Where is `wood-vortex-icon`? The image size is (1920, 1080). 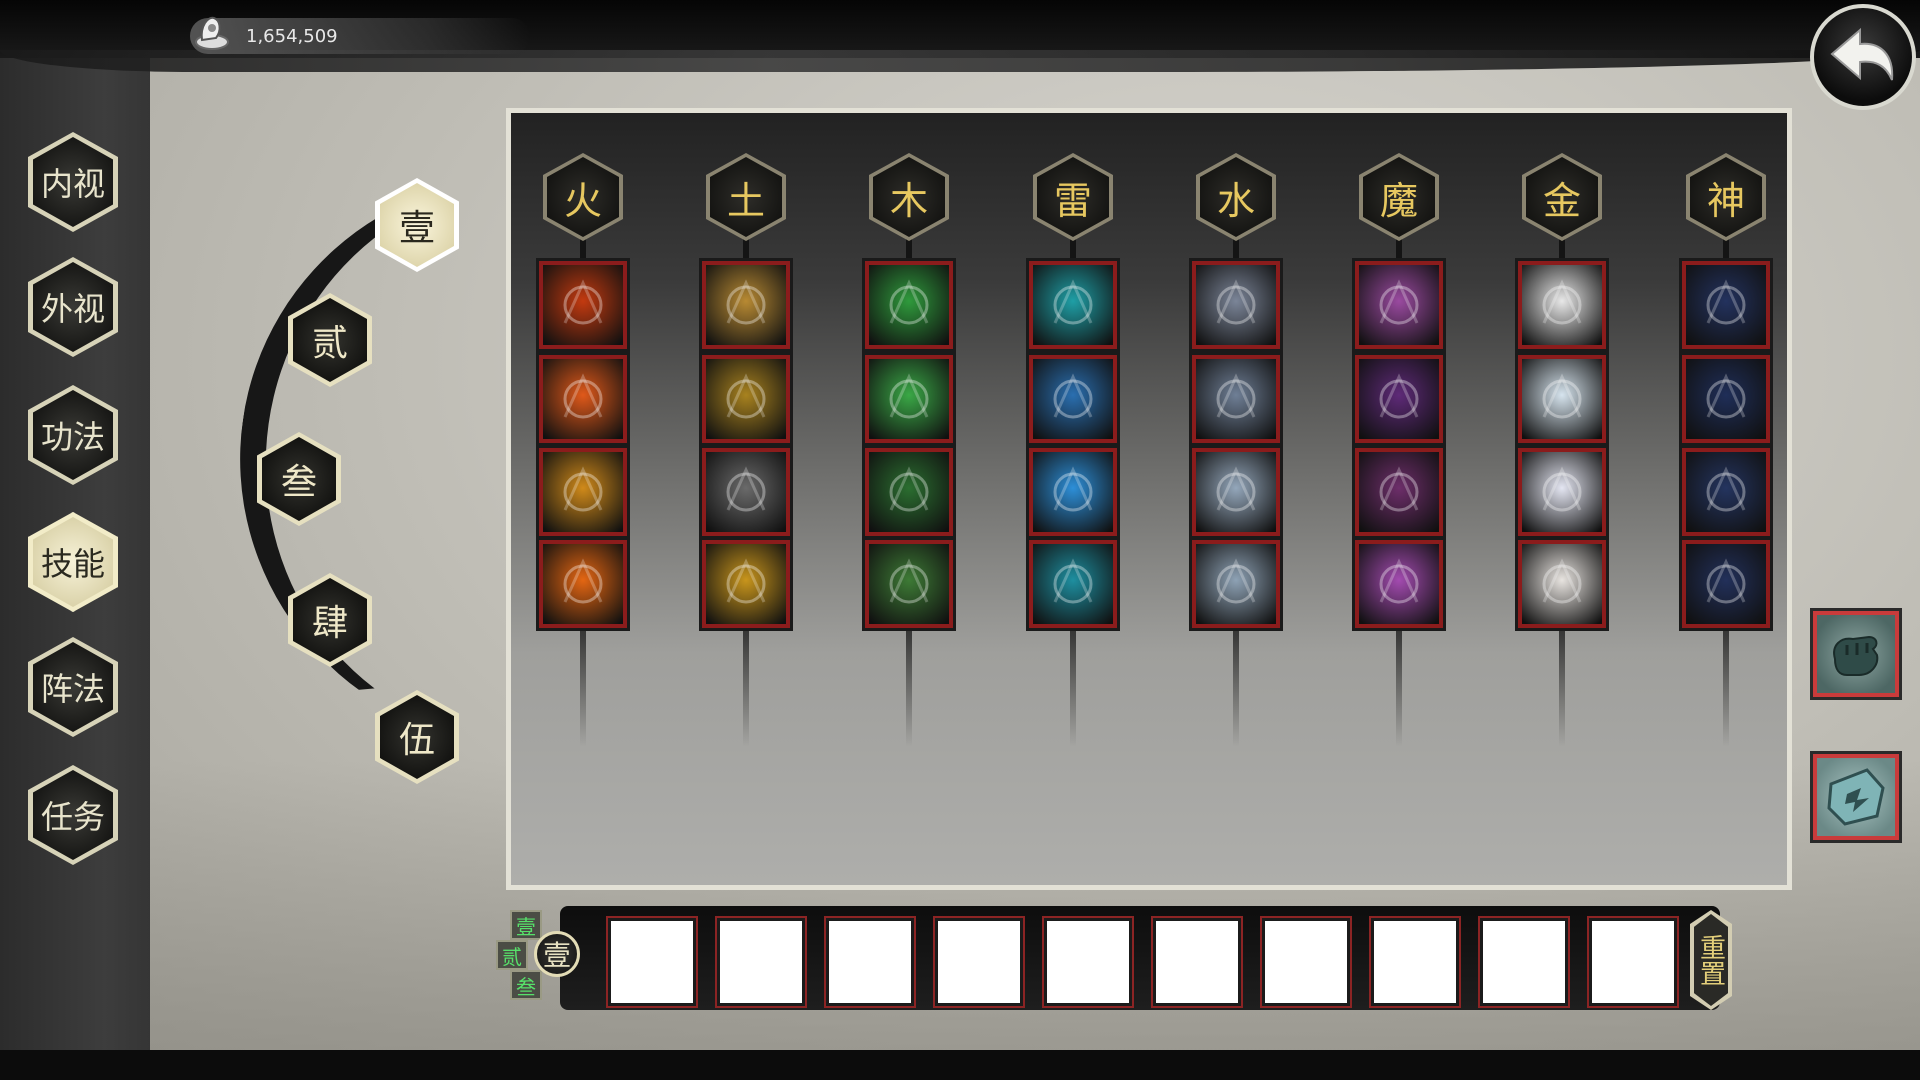 wood-vortex-icon is located at coordinates (909, 399).